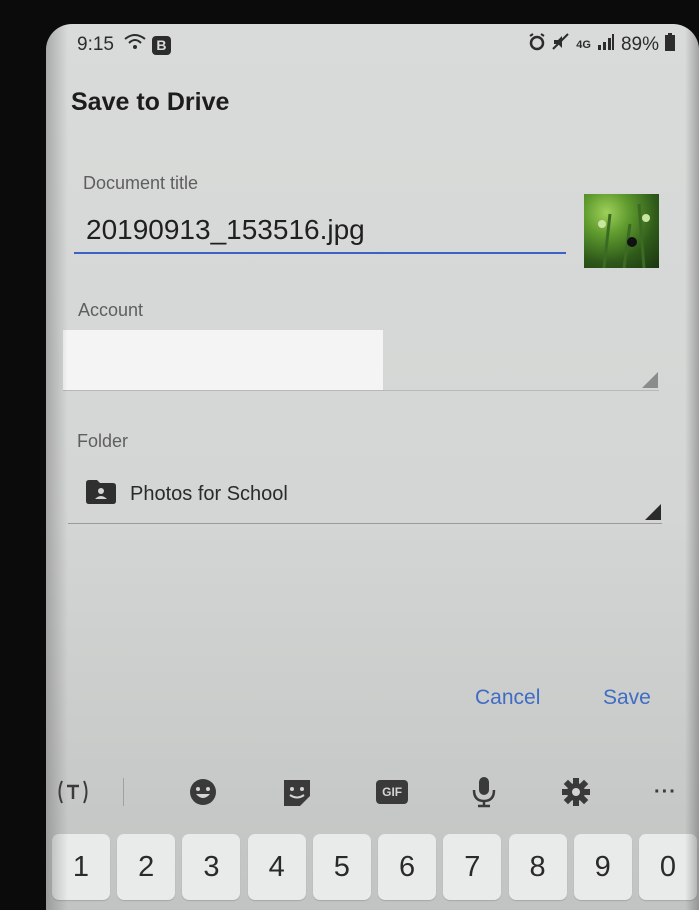 Image resolution: width=699 pixels, height=910 pixels. I want to click on status-bar: 9:15 B 4G 89%, so click(376, 45).